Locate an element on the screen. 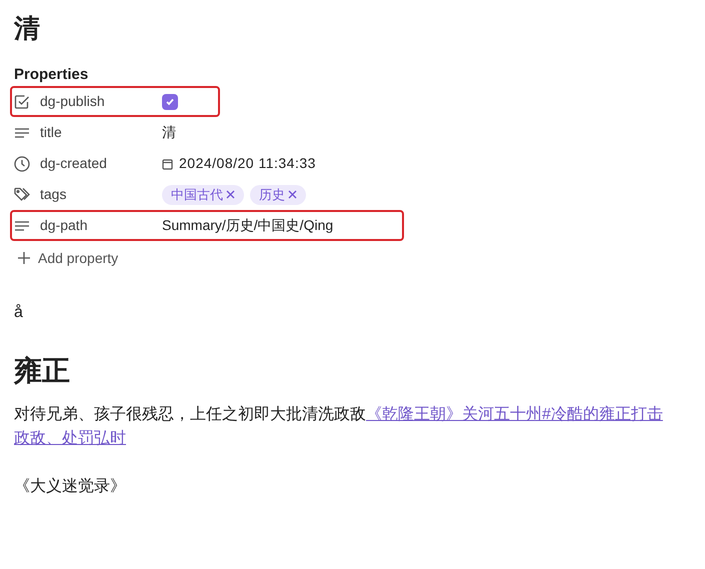 This screenshot has height=569, width=705. tags-icon is located at coordinates (22, 194).